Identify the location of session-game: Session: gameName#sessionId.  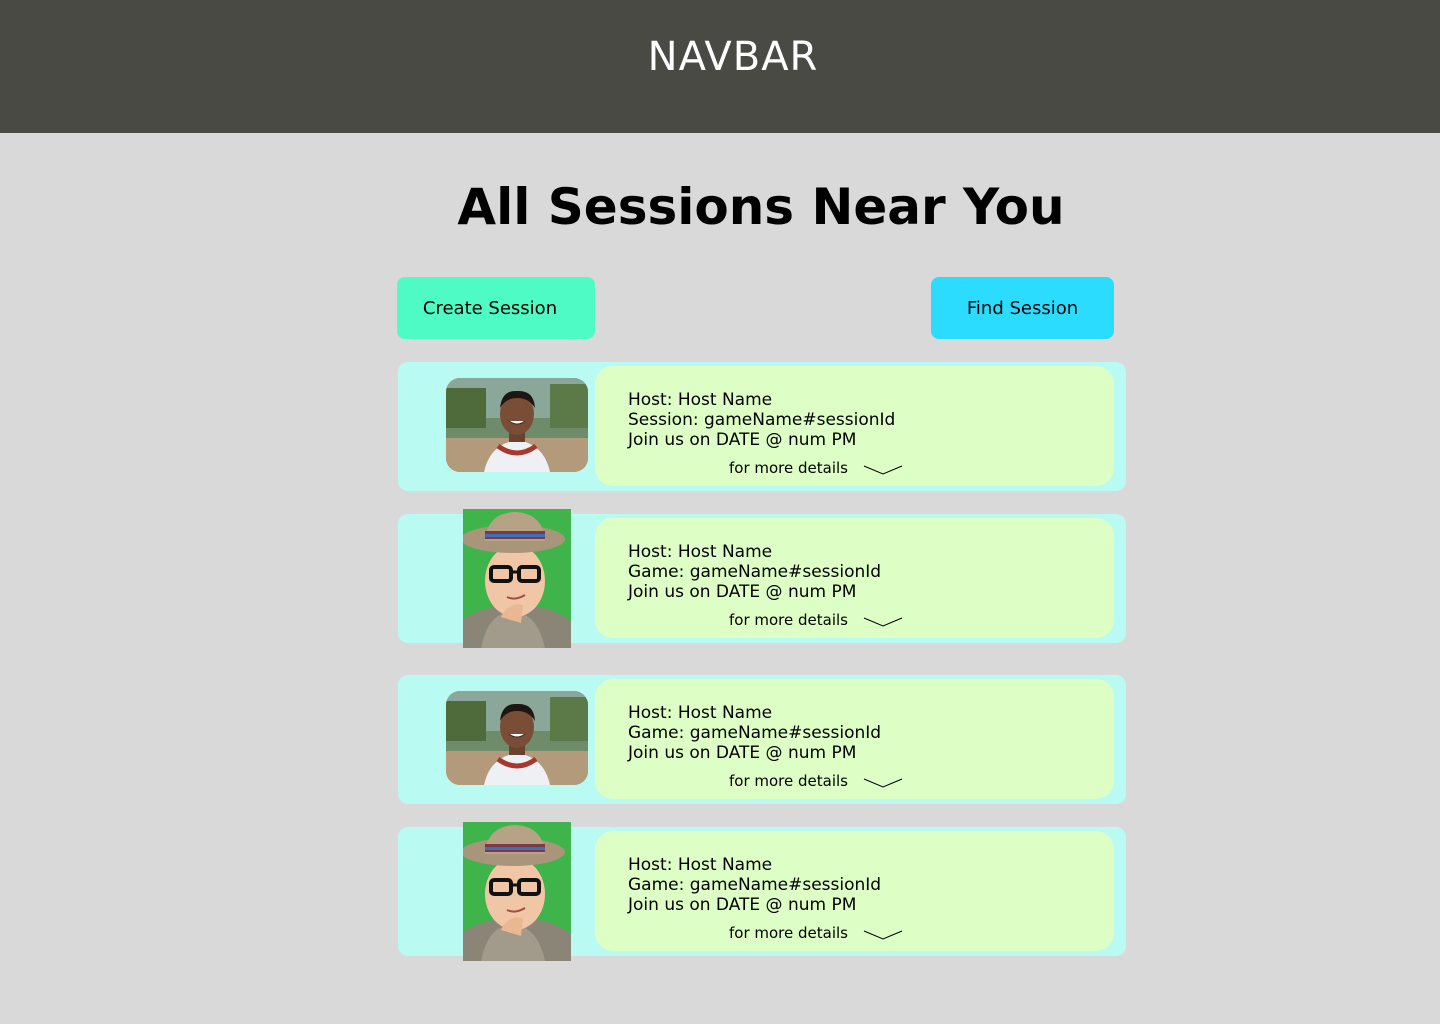
(762, 420).